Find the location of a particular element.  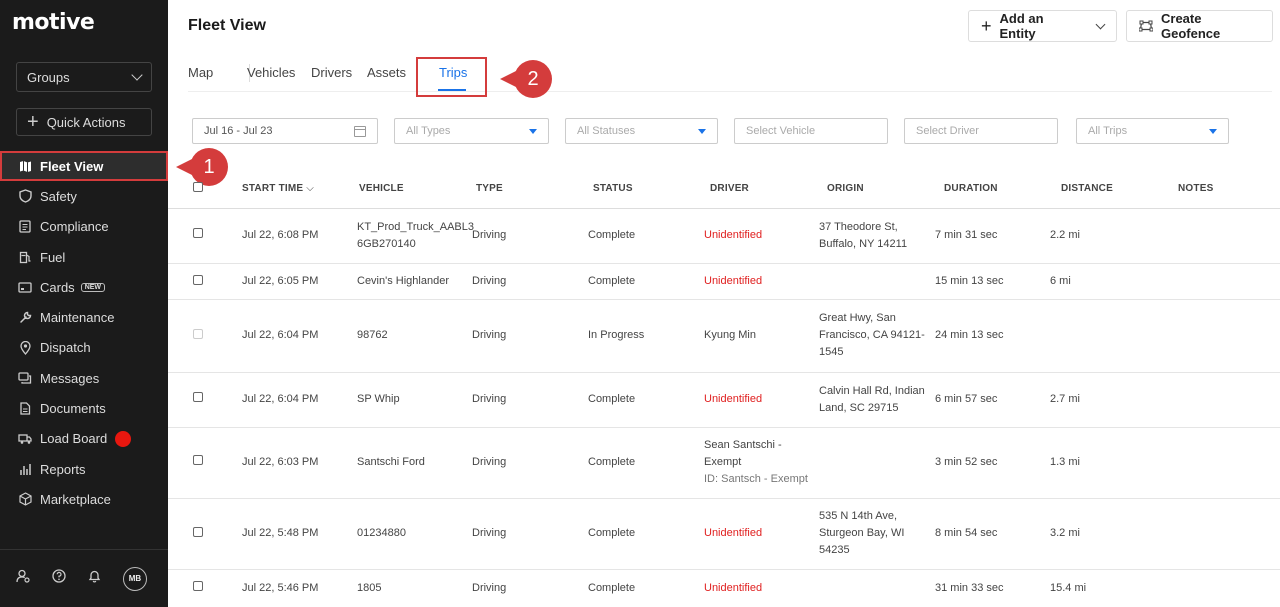

sidebar-item-label: Fuel is located at coordinates (53, 257).